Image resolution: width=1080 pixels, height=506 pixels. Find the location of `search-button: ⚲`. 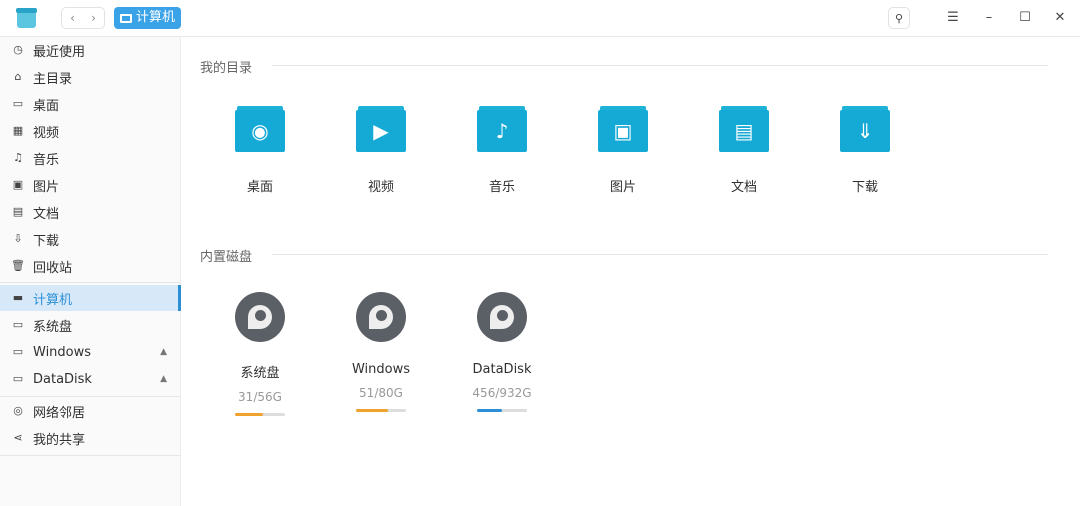

search-button: ⚲ is located at coordinates (899, 18).